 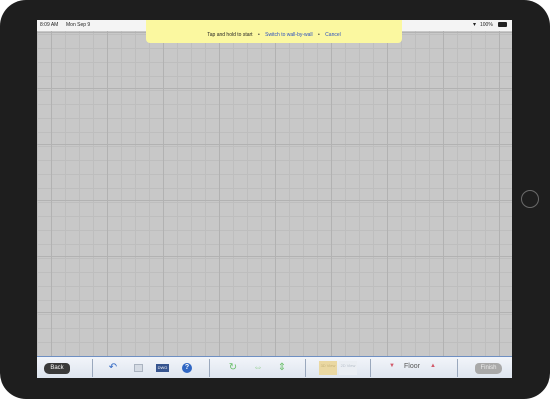 What do you see at coordinates (530, 199) in the screenshot?
I see `home-button` at bounding box center [530, 199].